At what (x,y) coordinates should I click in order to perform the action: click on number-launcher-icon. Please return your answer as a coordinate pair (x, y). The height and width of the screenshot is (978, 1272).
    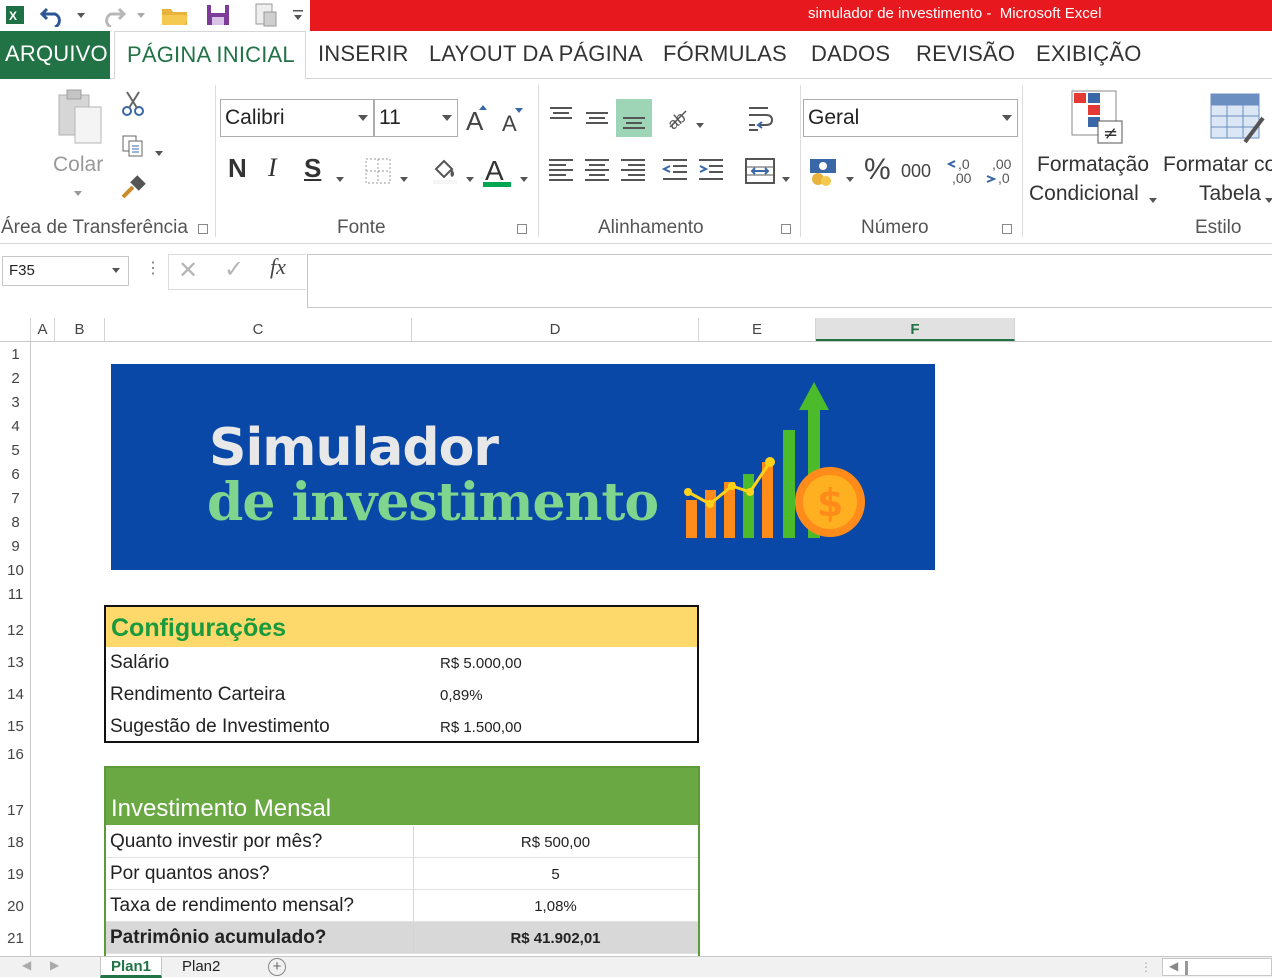
    Looking at the image, I should click on (1007, 229).